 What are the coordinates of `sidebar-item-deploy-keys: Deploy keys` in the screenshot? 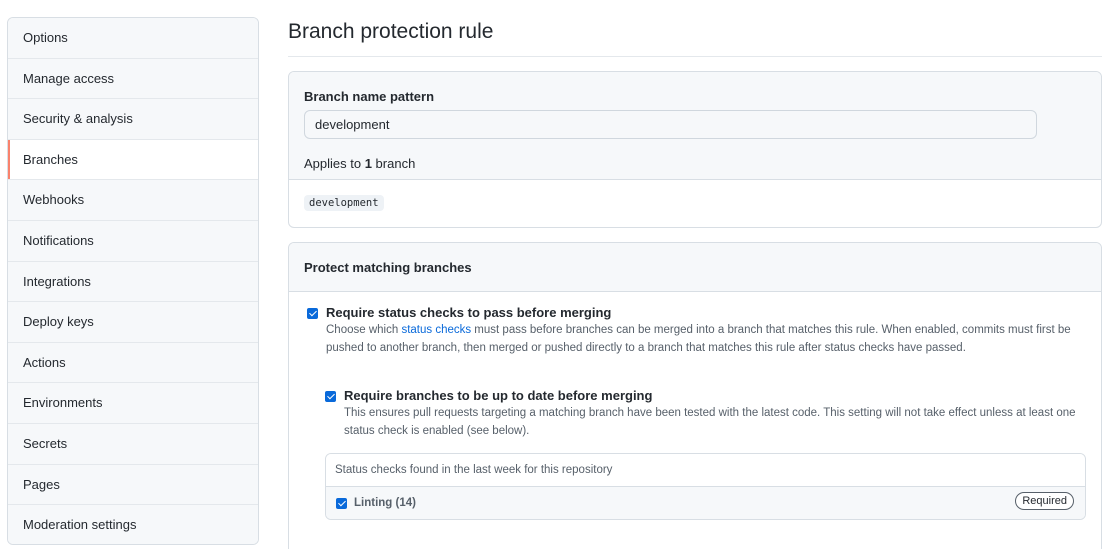 It's located at (133, 322).